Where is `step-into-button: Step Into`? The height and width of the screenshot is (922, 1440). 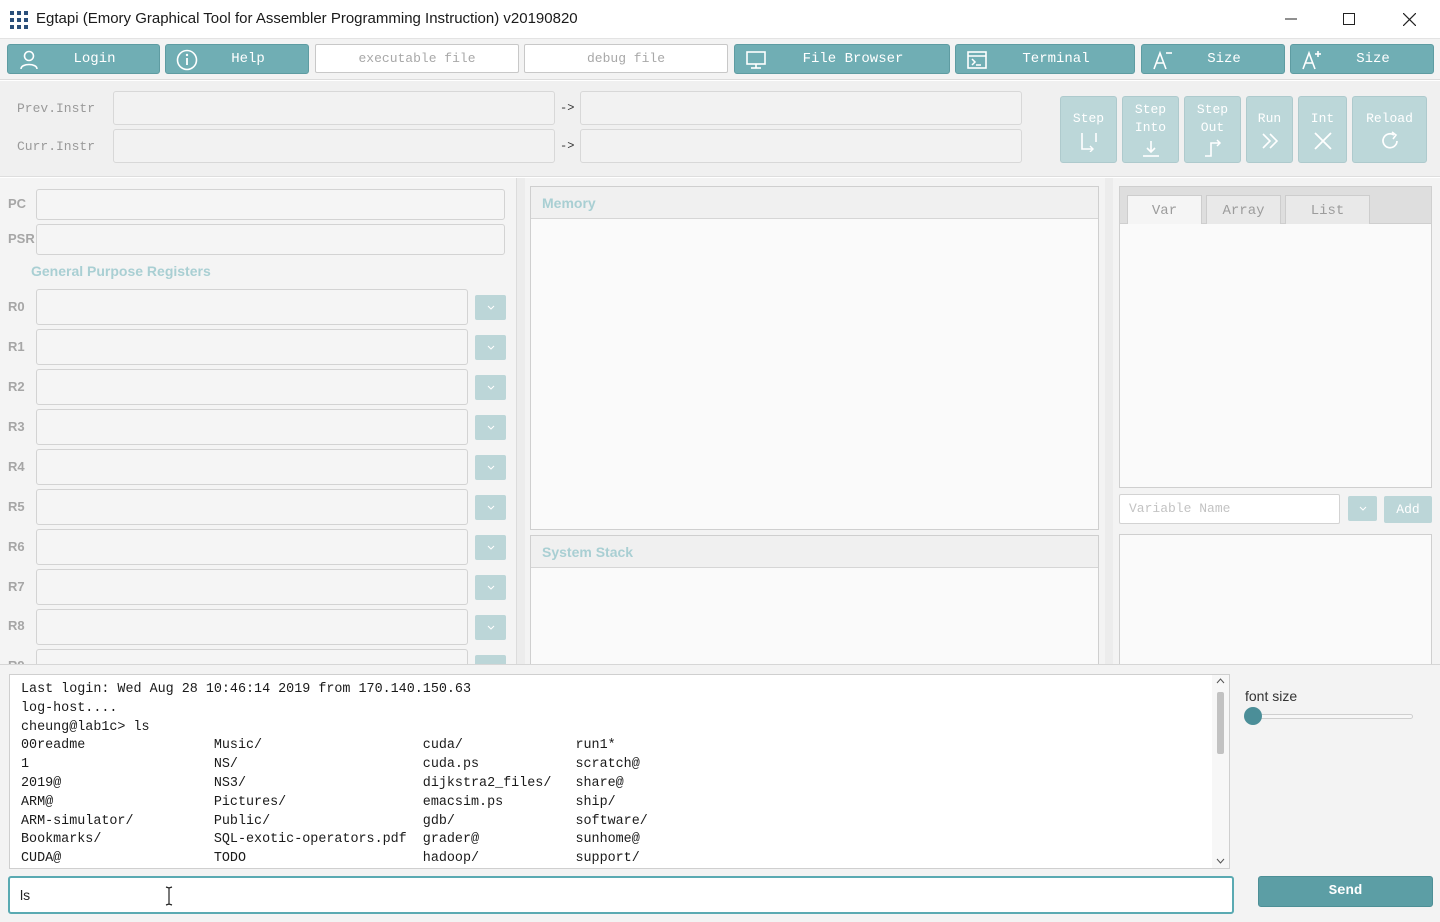
step-into-button: Step Into is located at coordinates (1150, 129).